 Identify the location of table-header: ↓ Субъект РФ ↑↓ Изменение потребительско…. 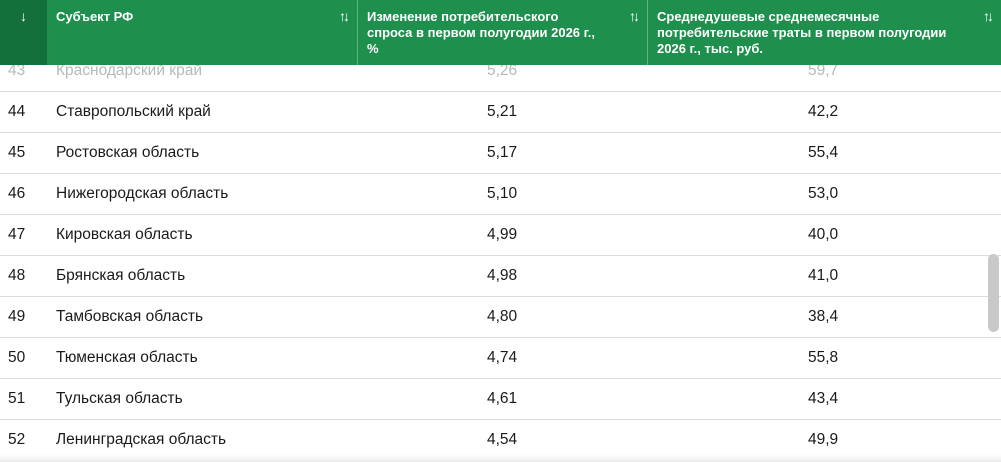
(500, 32).